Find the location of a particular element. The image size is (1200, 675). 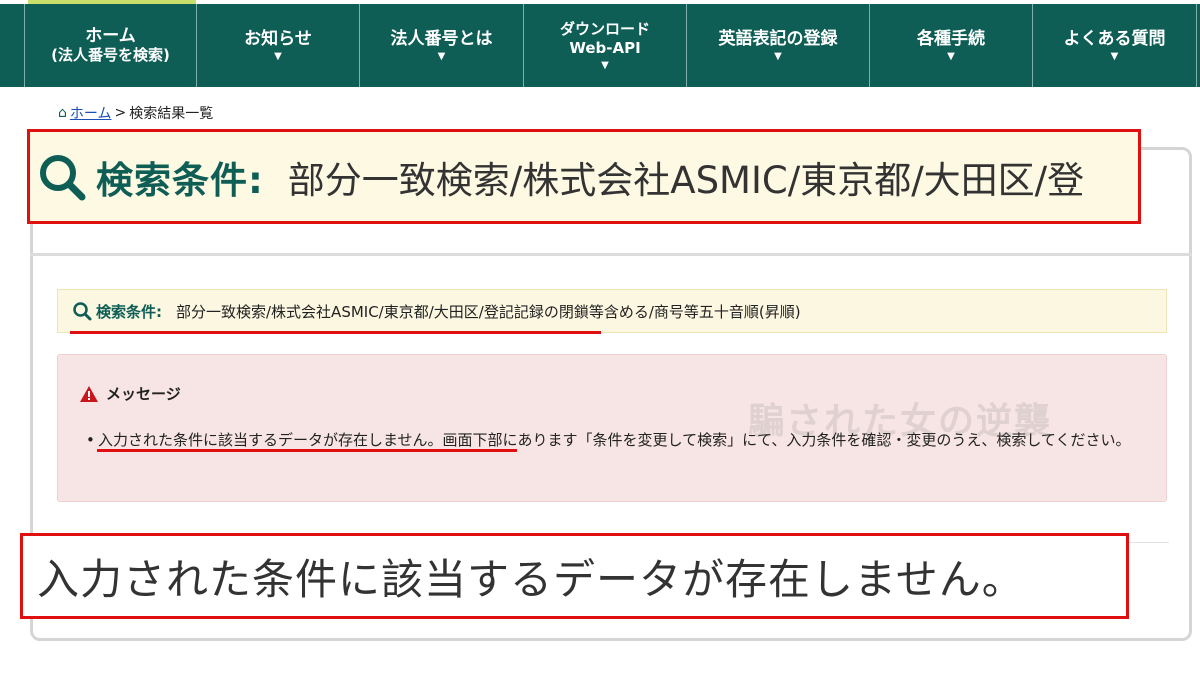

nav-item-download: ダウンロード Web-API ▼ is located at coordinates (604, 45).